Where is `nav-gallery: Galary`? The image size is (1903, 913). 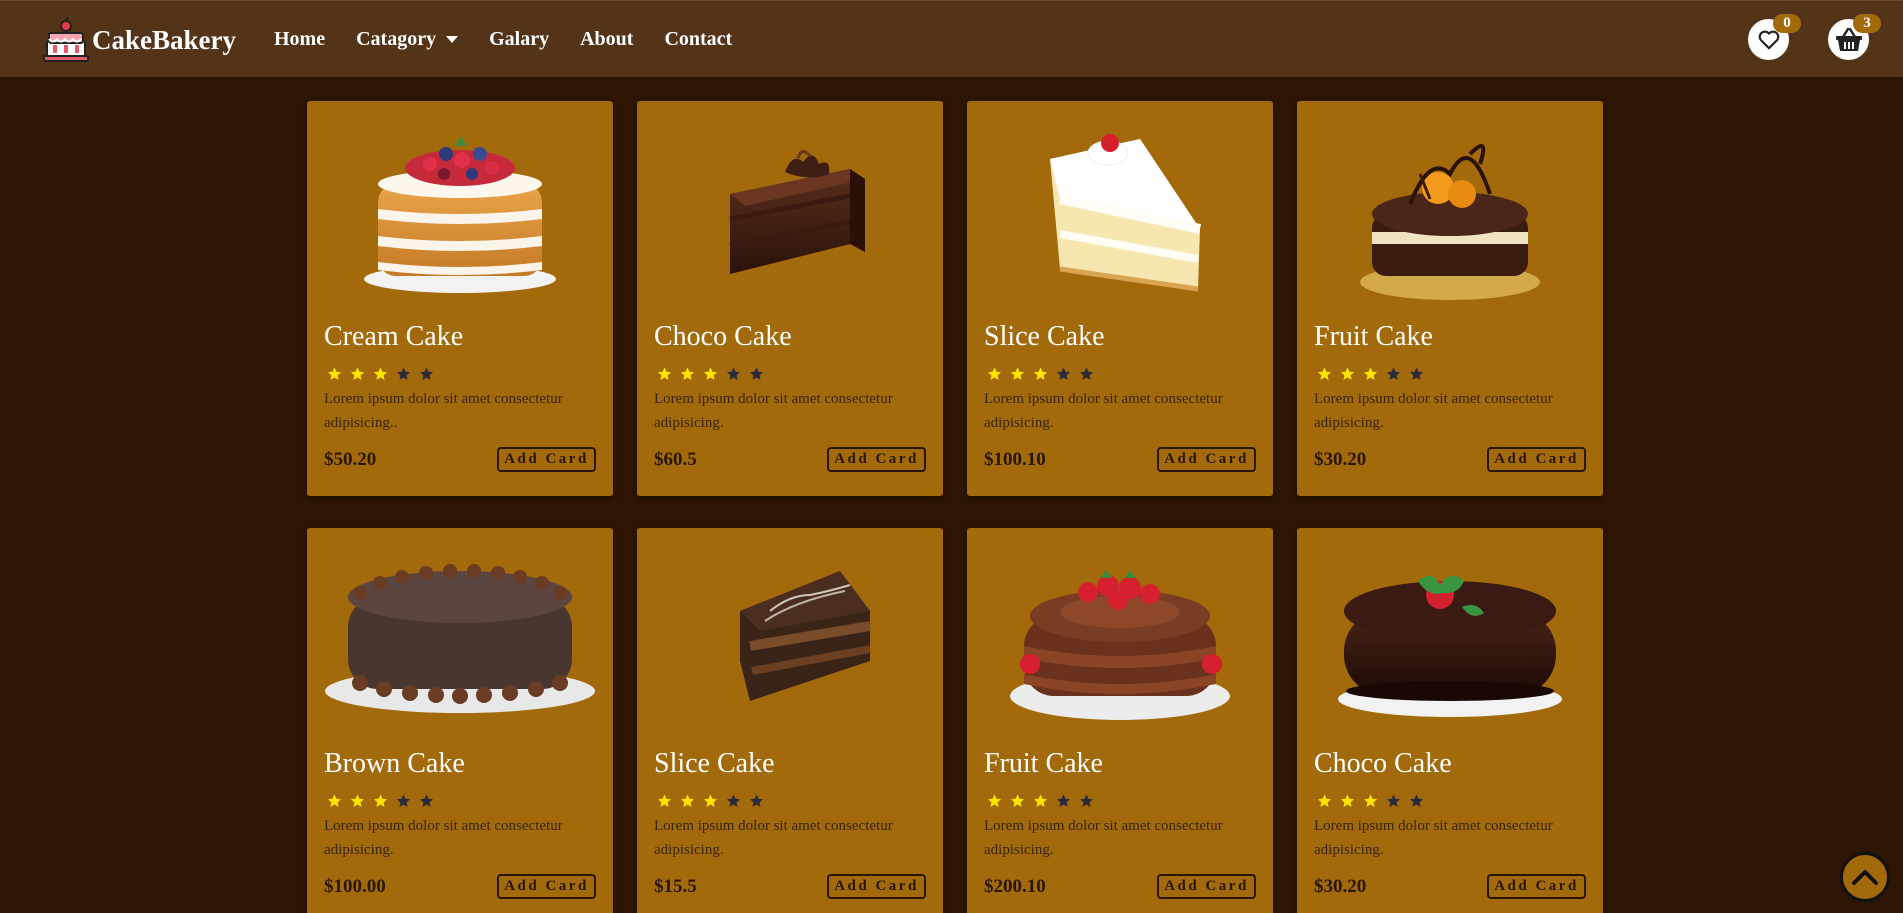 nav-gallery: Galary is located at coordinates (519, 39).